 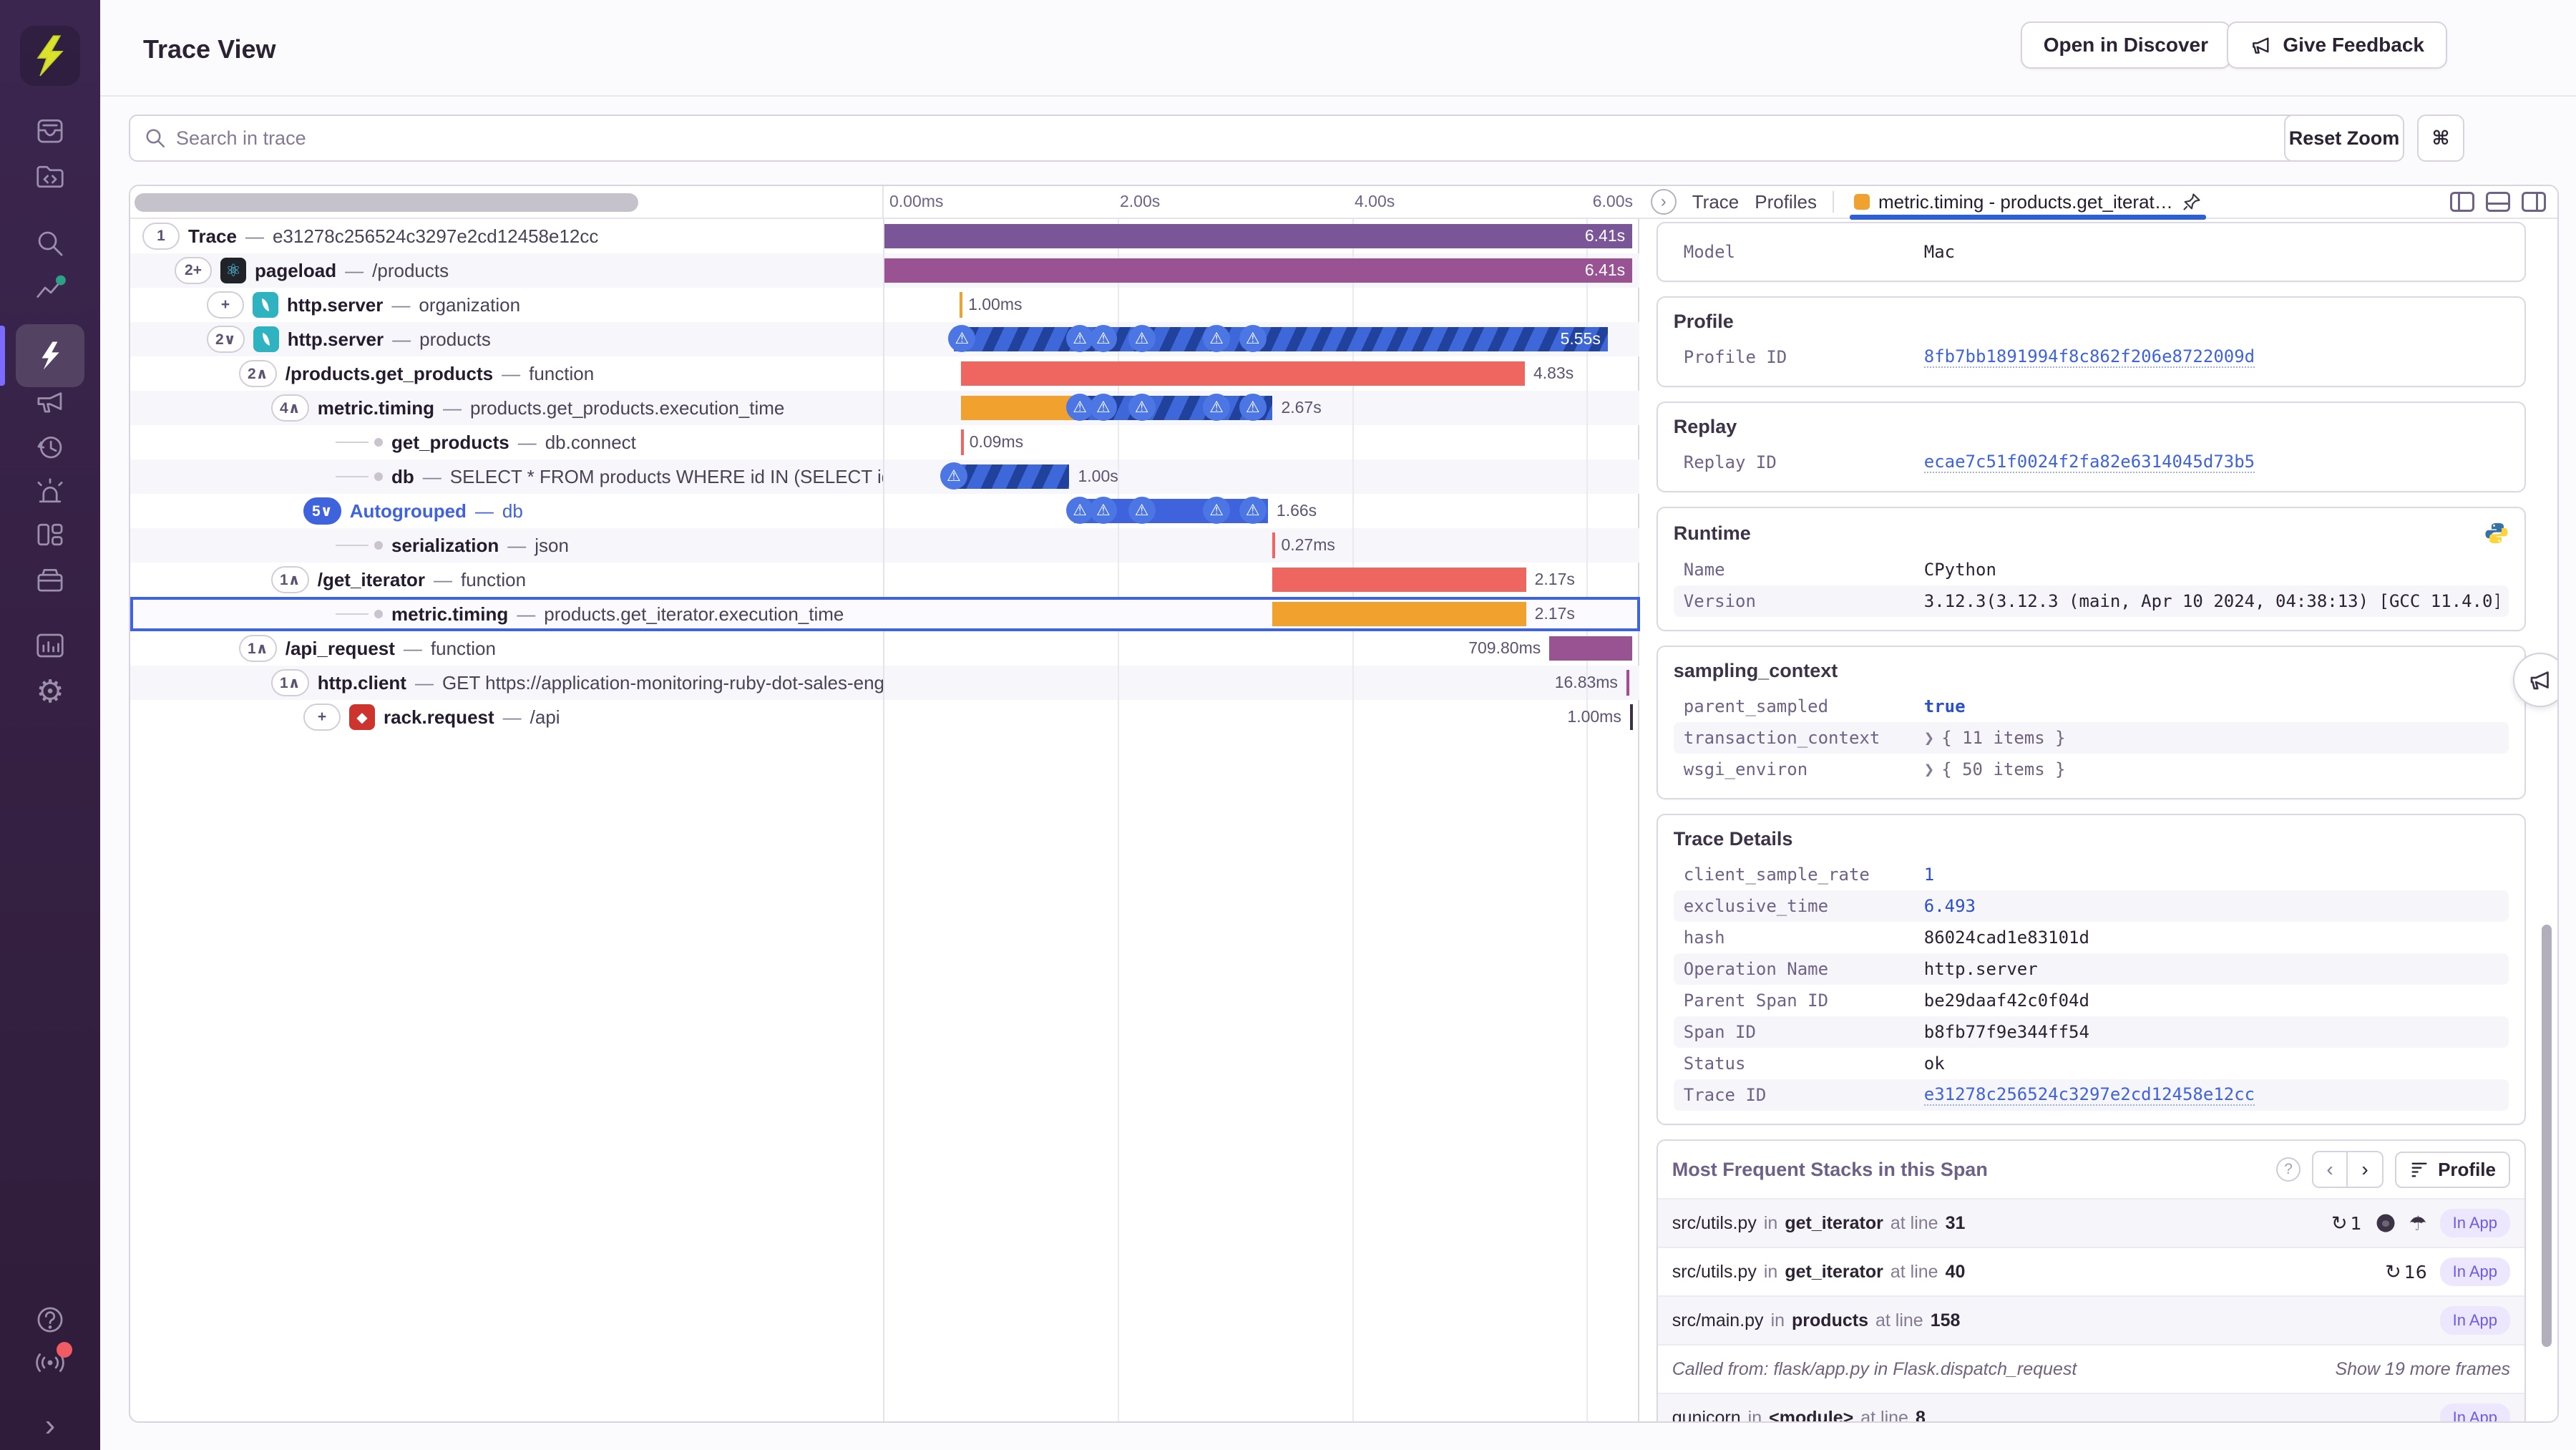 What do you see at coordinates (50, 446) in the screenshot?
I see `sidebar-item-releases` at bounding box center [50, 446].